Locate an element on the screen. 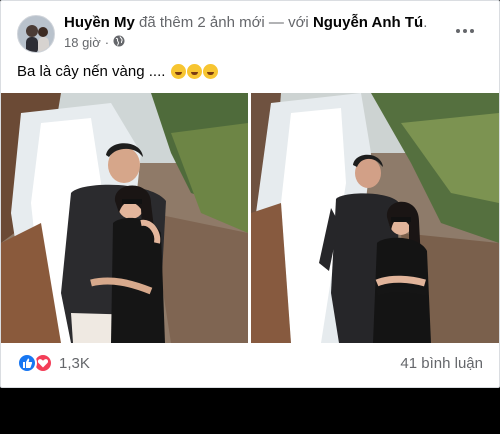 This screenshot has height=434, width=500. reaction-count: 1,3K is located at coordinates (74, 363).